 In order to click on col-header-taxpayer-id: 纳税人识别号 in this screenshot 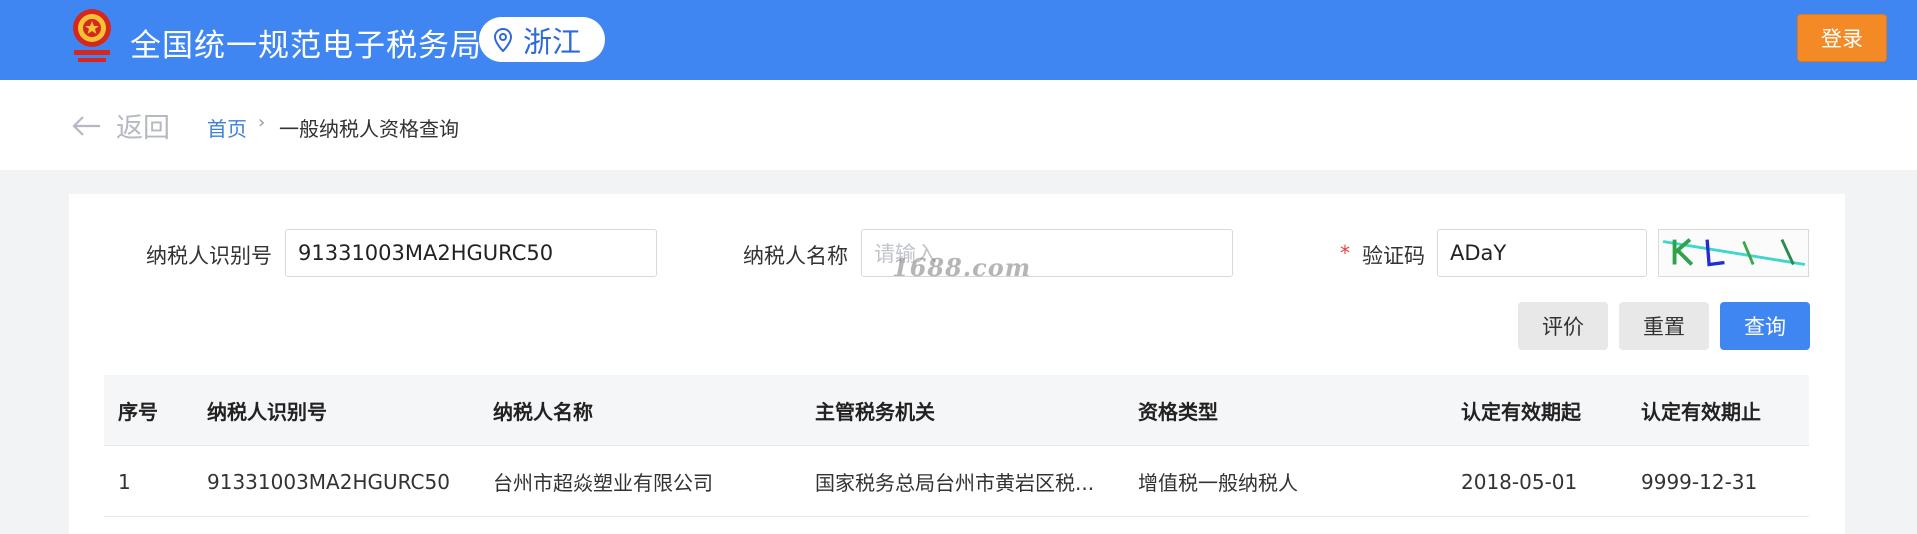, I will do `click(267, 412)`.